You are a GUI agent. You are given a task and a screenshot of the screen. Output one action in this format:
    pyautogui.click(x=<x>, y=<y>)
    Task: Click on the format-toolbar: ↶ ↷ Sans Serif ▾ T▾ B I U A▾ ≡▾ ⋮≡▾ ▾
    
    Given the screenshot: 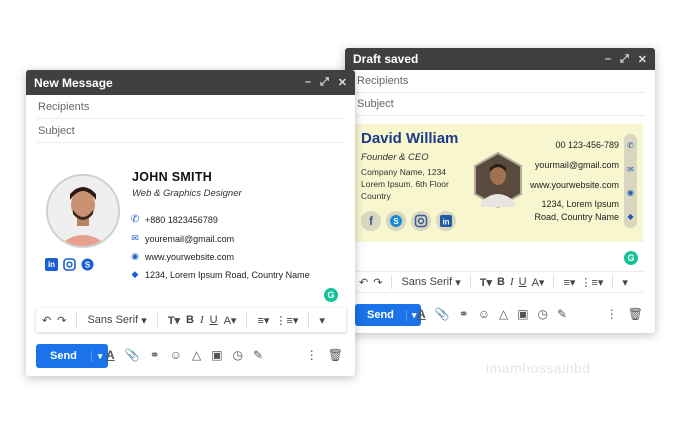 What is the action you would take?
    pyautogui.click(x=500, y=282)
    